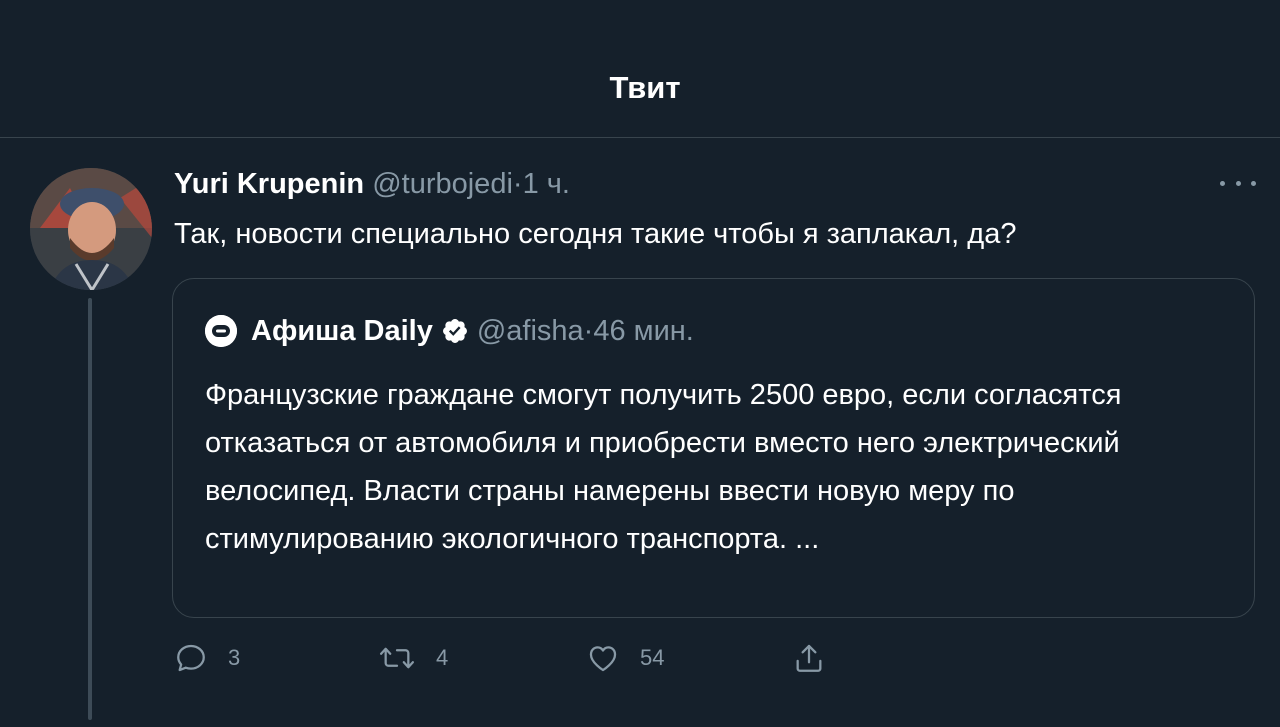  I want to click on avatar, so click(91, 229).